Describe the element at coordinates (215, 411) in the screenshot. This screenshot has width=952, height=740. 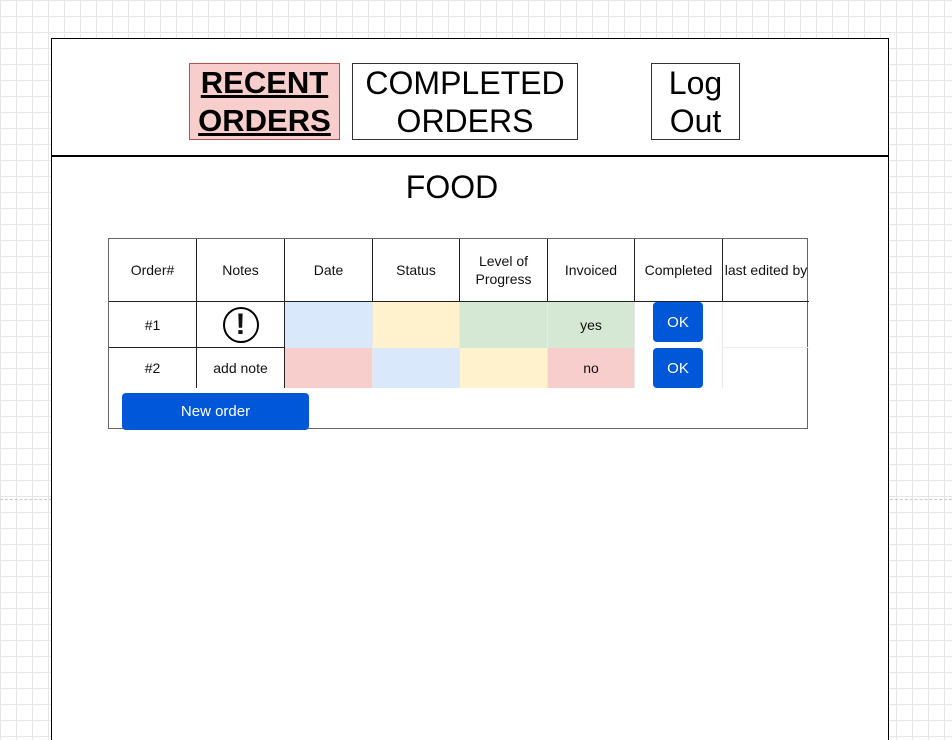
I see `new-order-button: New order` at that location.